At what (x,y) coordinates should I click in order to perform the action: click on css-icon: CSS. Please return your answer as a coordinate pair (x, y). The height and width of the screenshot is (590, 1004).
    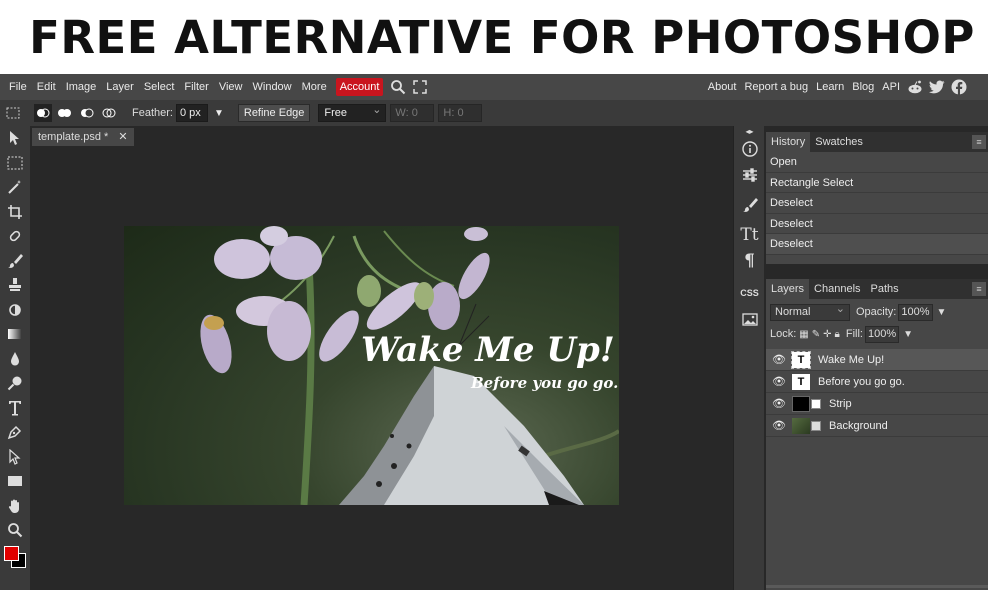
    Looking at the image, I should click on (749, 293).